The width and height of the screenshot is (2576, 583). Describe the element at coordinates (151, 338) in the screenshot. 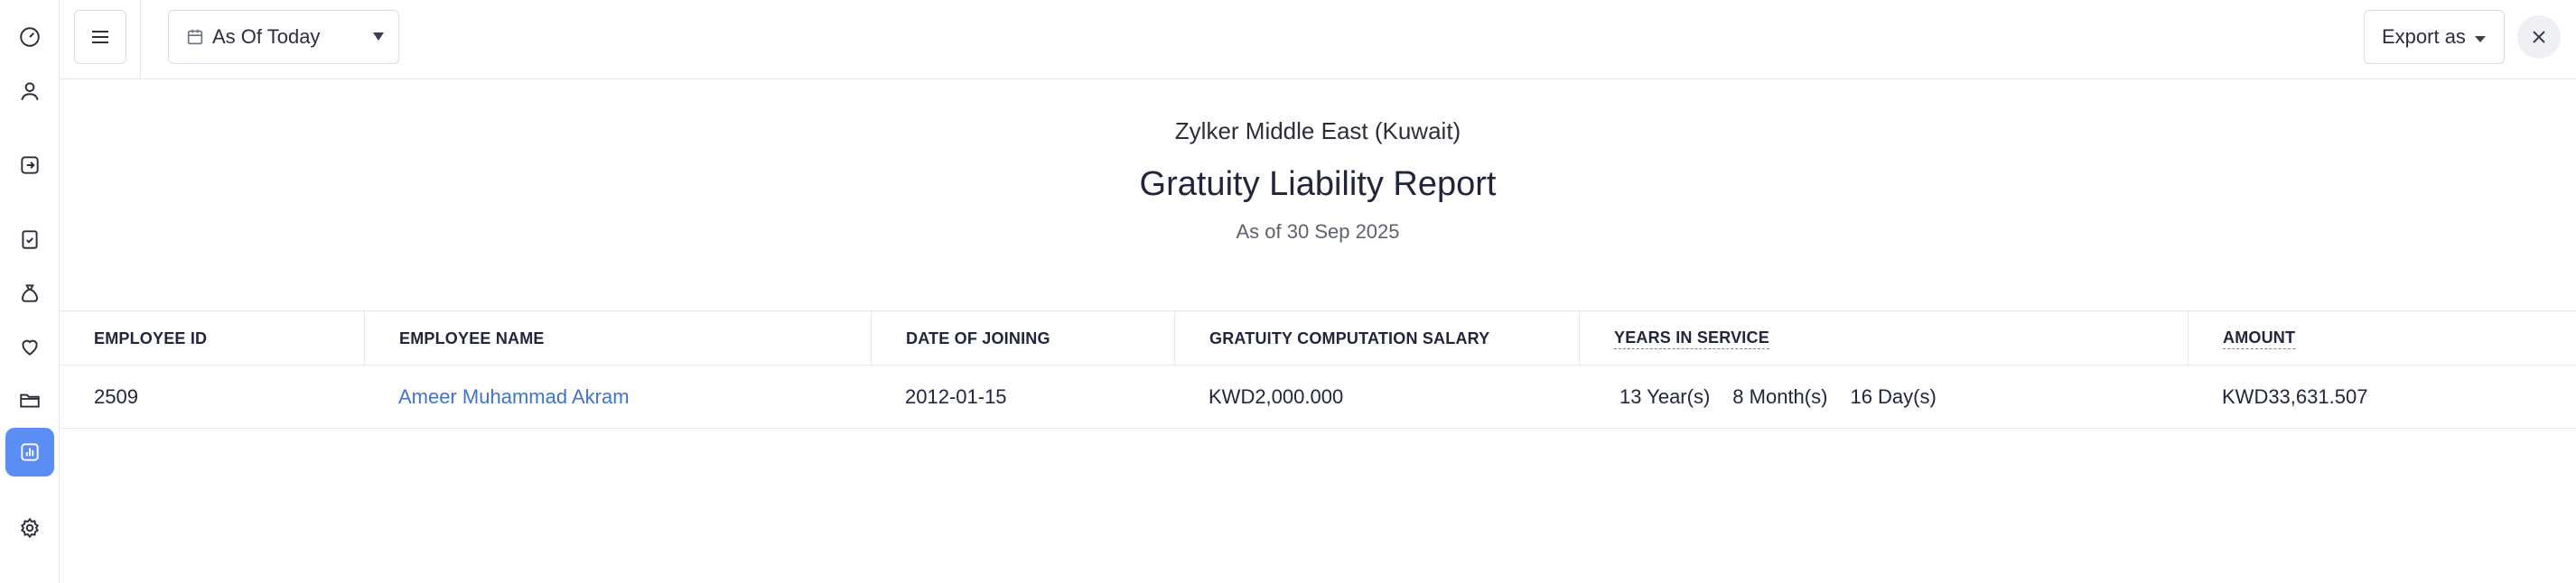

I see `column-header-employee-id: EMPLOYEE ID` at that location.